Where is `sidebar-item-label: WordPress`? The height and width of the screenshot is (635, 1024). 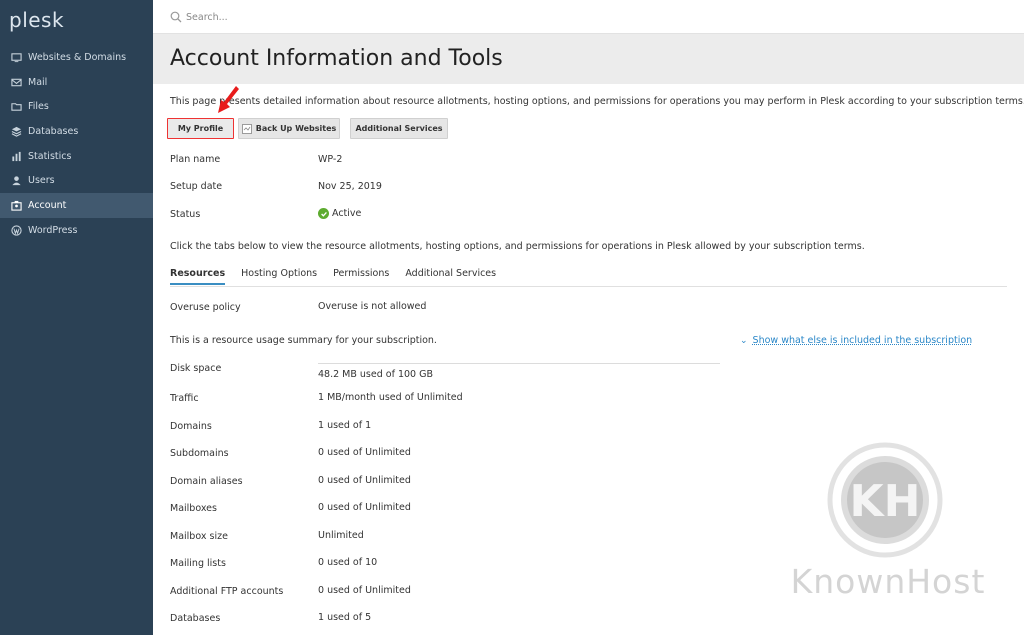
sidebar-item-label: WordPress is located at coordinates (53, 230).